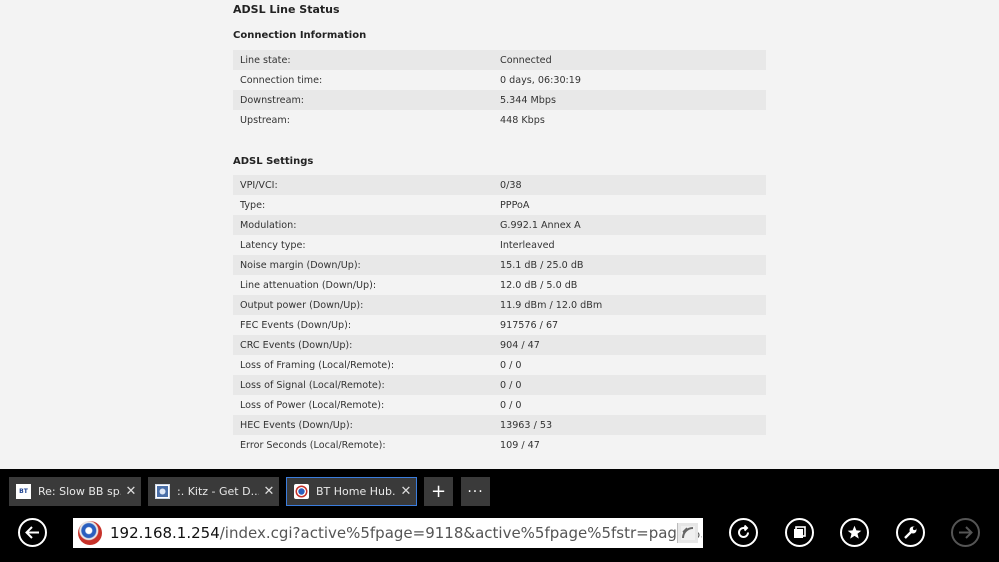 The height and width of the screenshot is (562, 999). Describe the element at coordinates (522, 120) in the screenshot. I see `row-value: 448 Kbps` at that location.